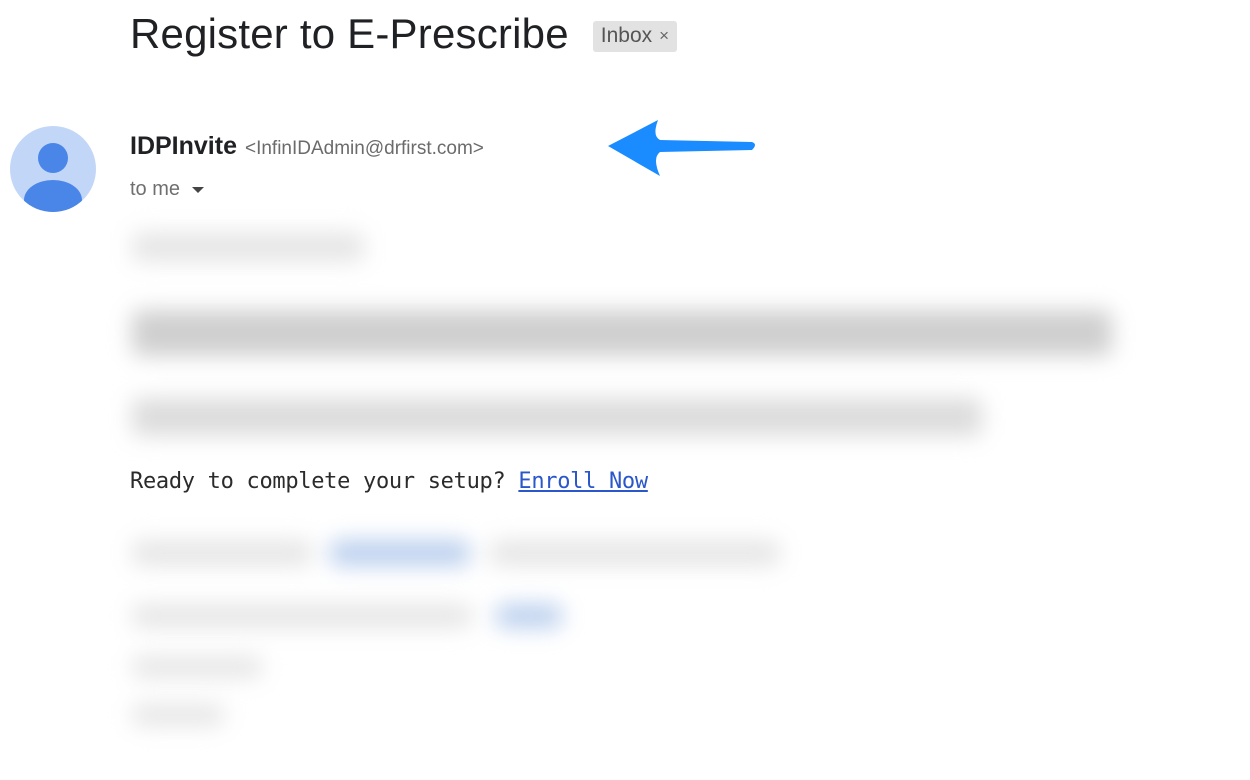 Image resolution: width=1250 pixels, height=780 pixels. I want to click on chevron-down-icon, so click(198, 189).